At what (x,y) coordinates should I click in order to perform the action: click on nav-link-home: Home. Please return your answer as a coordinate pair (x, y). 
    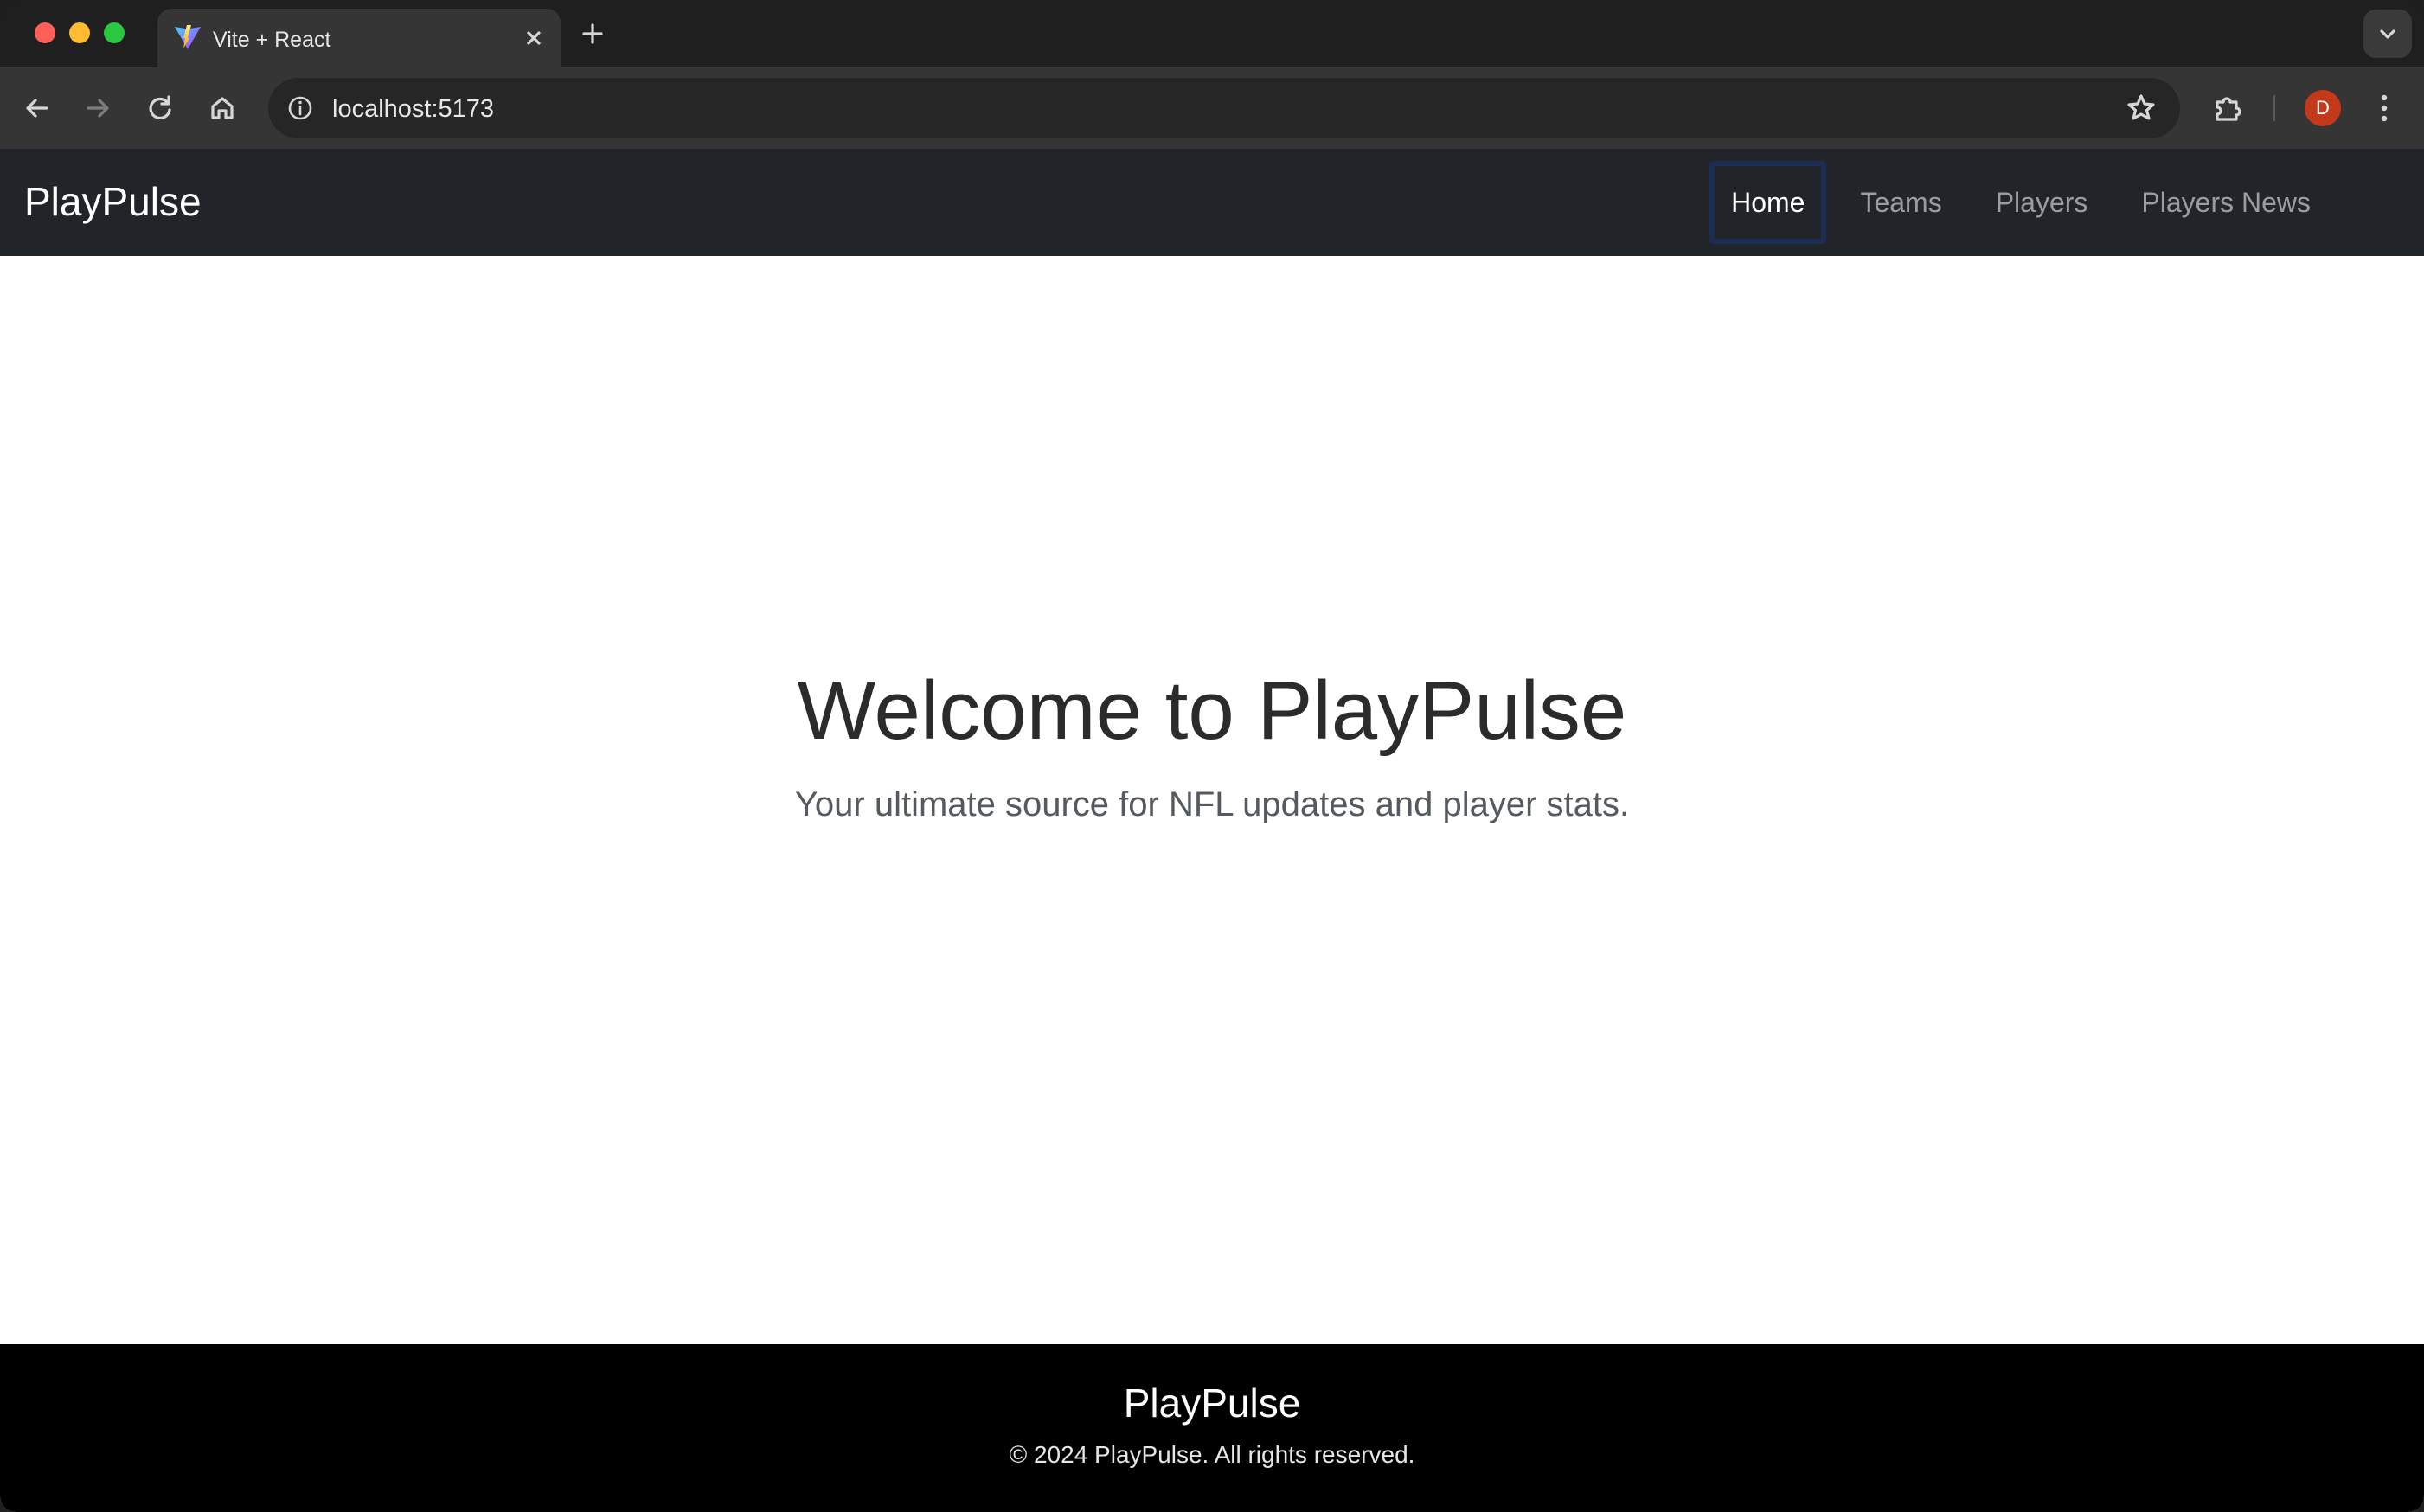
    Looking at the image, I should click on (1768, 202).